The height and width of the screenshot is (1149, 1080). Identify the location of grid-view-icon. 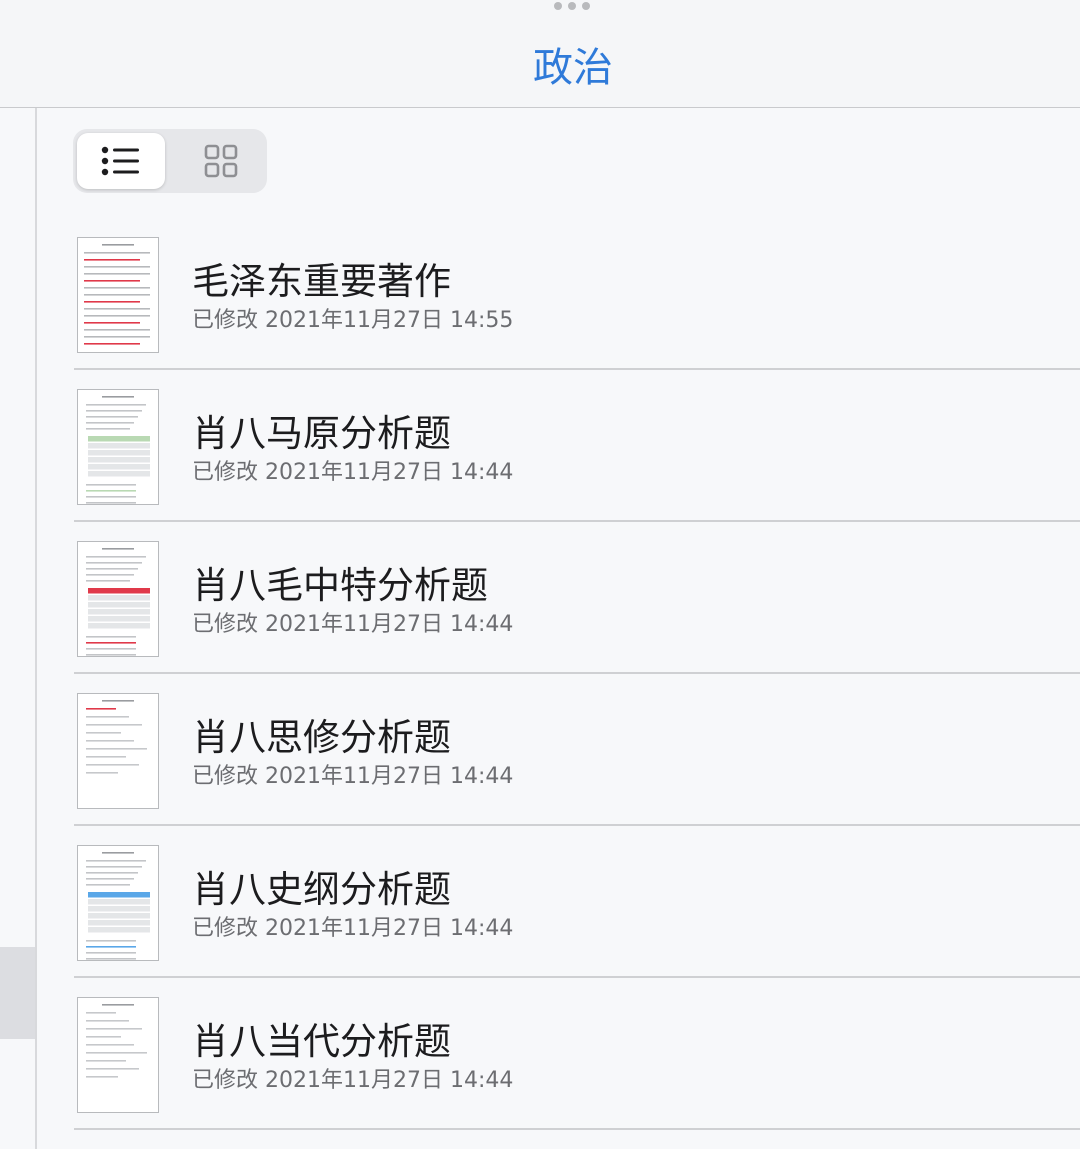
(221, 161).